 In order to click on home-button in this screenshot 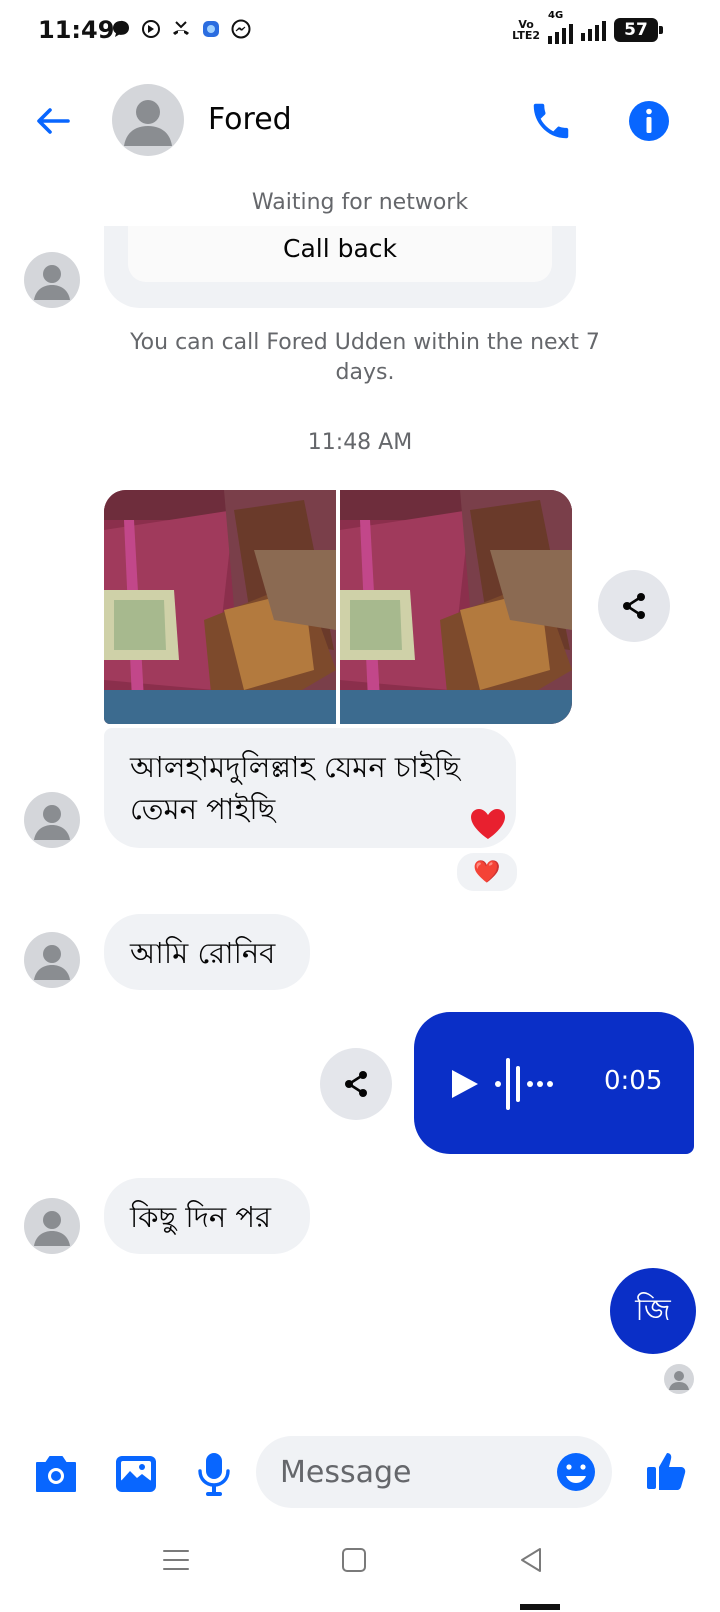, I will do `click(354, 1560)`.